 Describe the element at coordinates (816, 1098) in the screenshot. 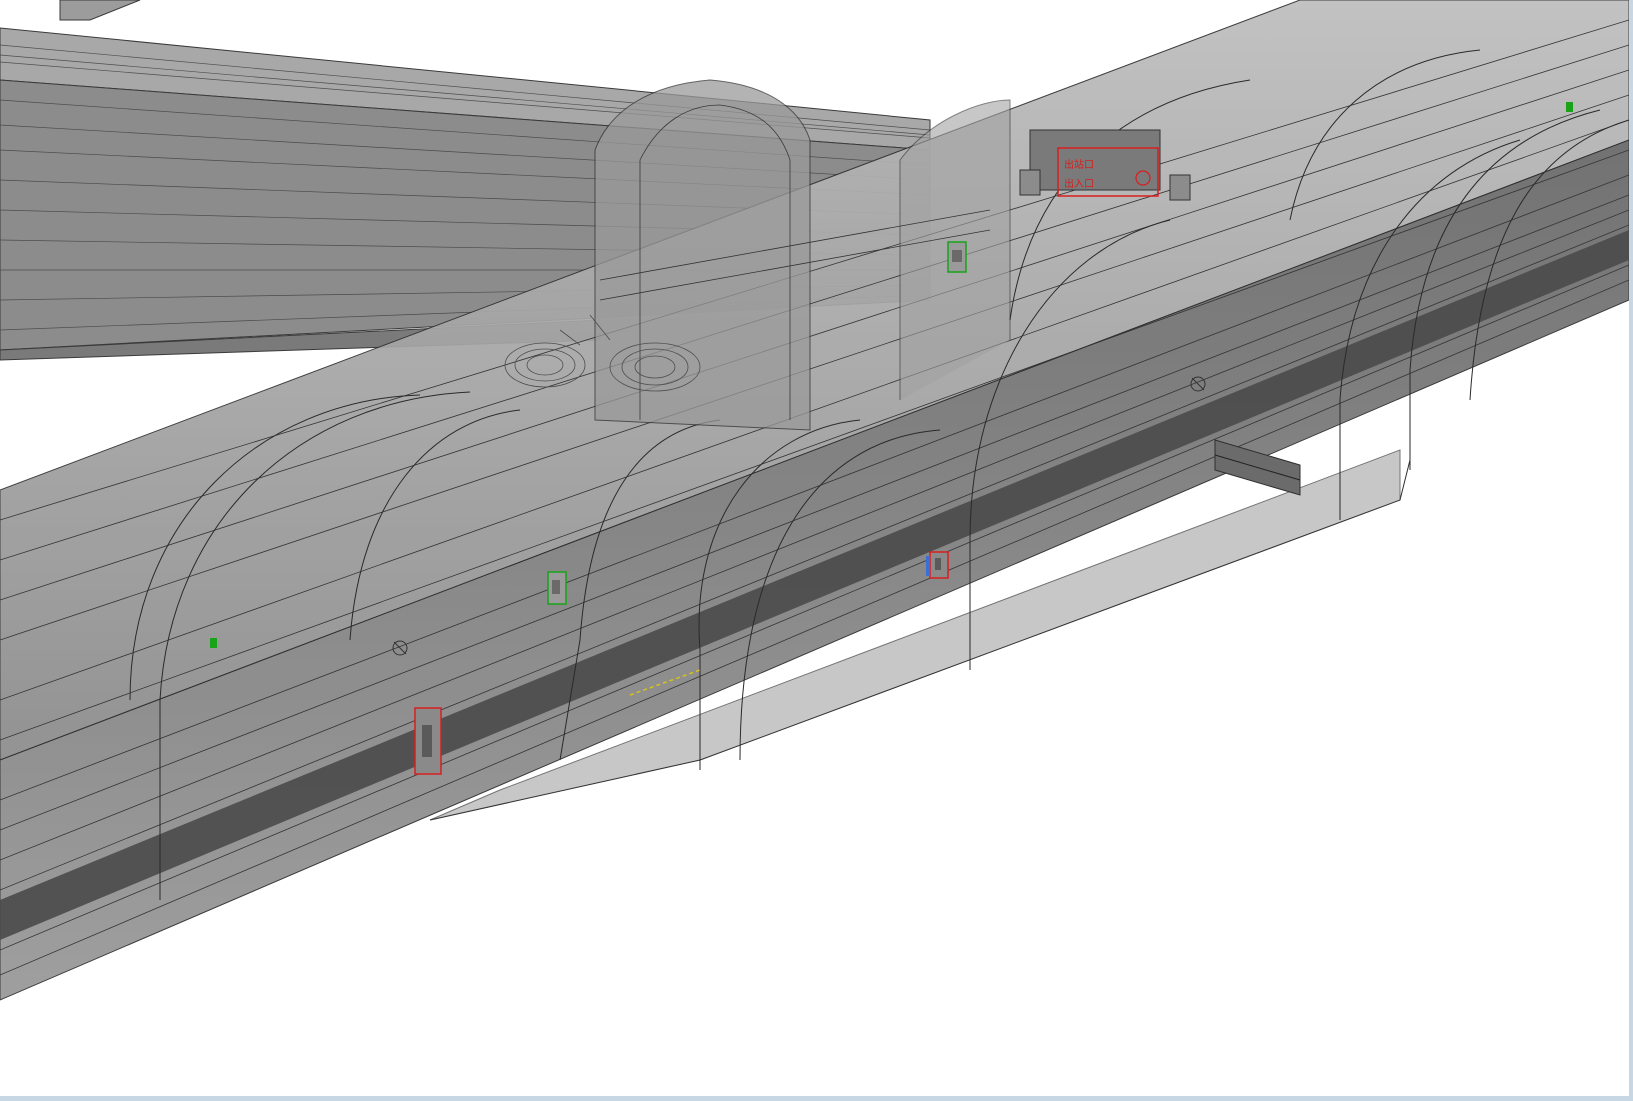

I see `viewport-frame-bottom` at that location.